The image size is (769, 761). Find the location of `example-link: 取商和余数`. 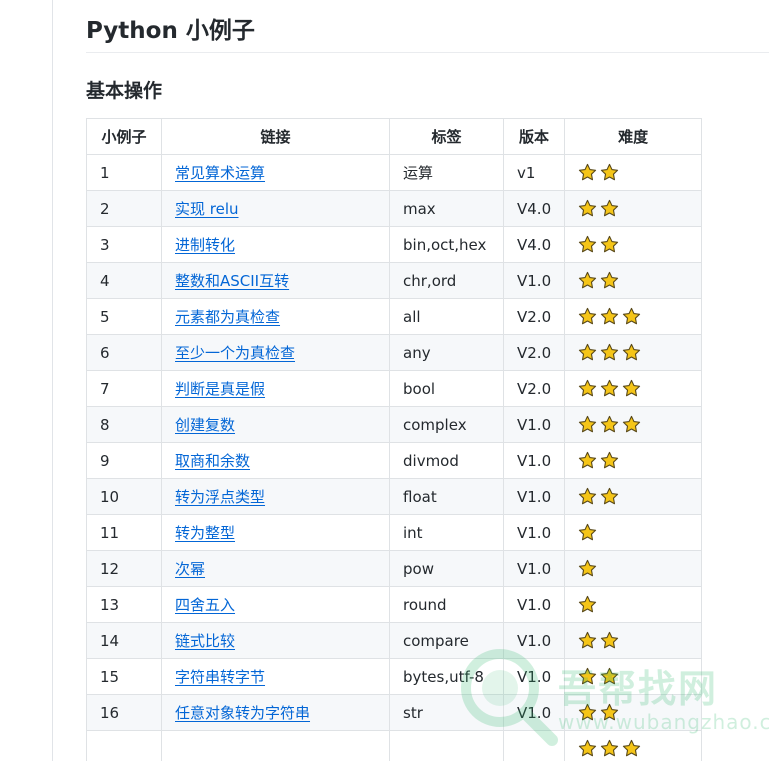

example-link: 取商和余数 is located at coordinates (212, 461).